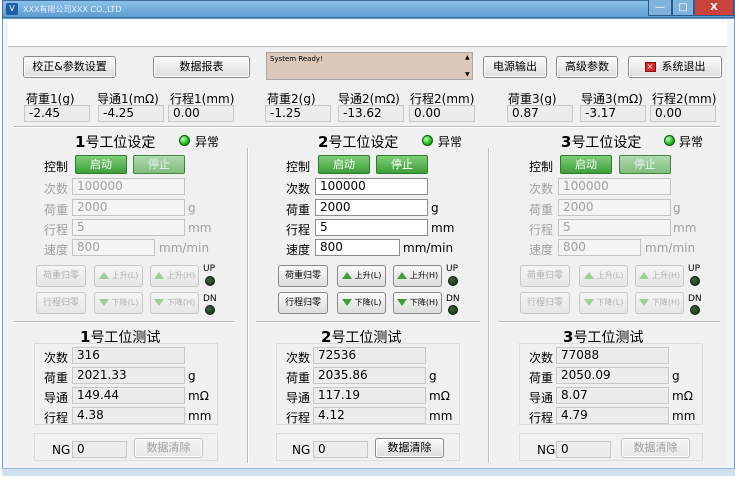  I want to click on ng-value: 0, so click(99, 449).